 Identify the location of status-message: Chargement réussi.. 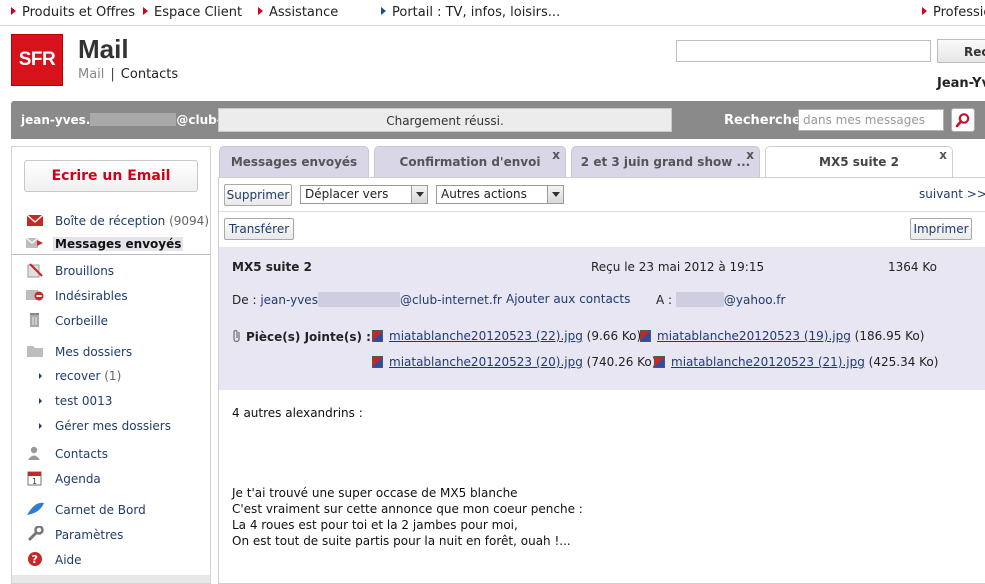
(445, 120).